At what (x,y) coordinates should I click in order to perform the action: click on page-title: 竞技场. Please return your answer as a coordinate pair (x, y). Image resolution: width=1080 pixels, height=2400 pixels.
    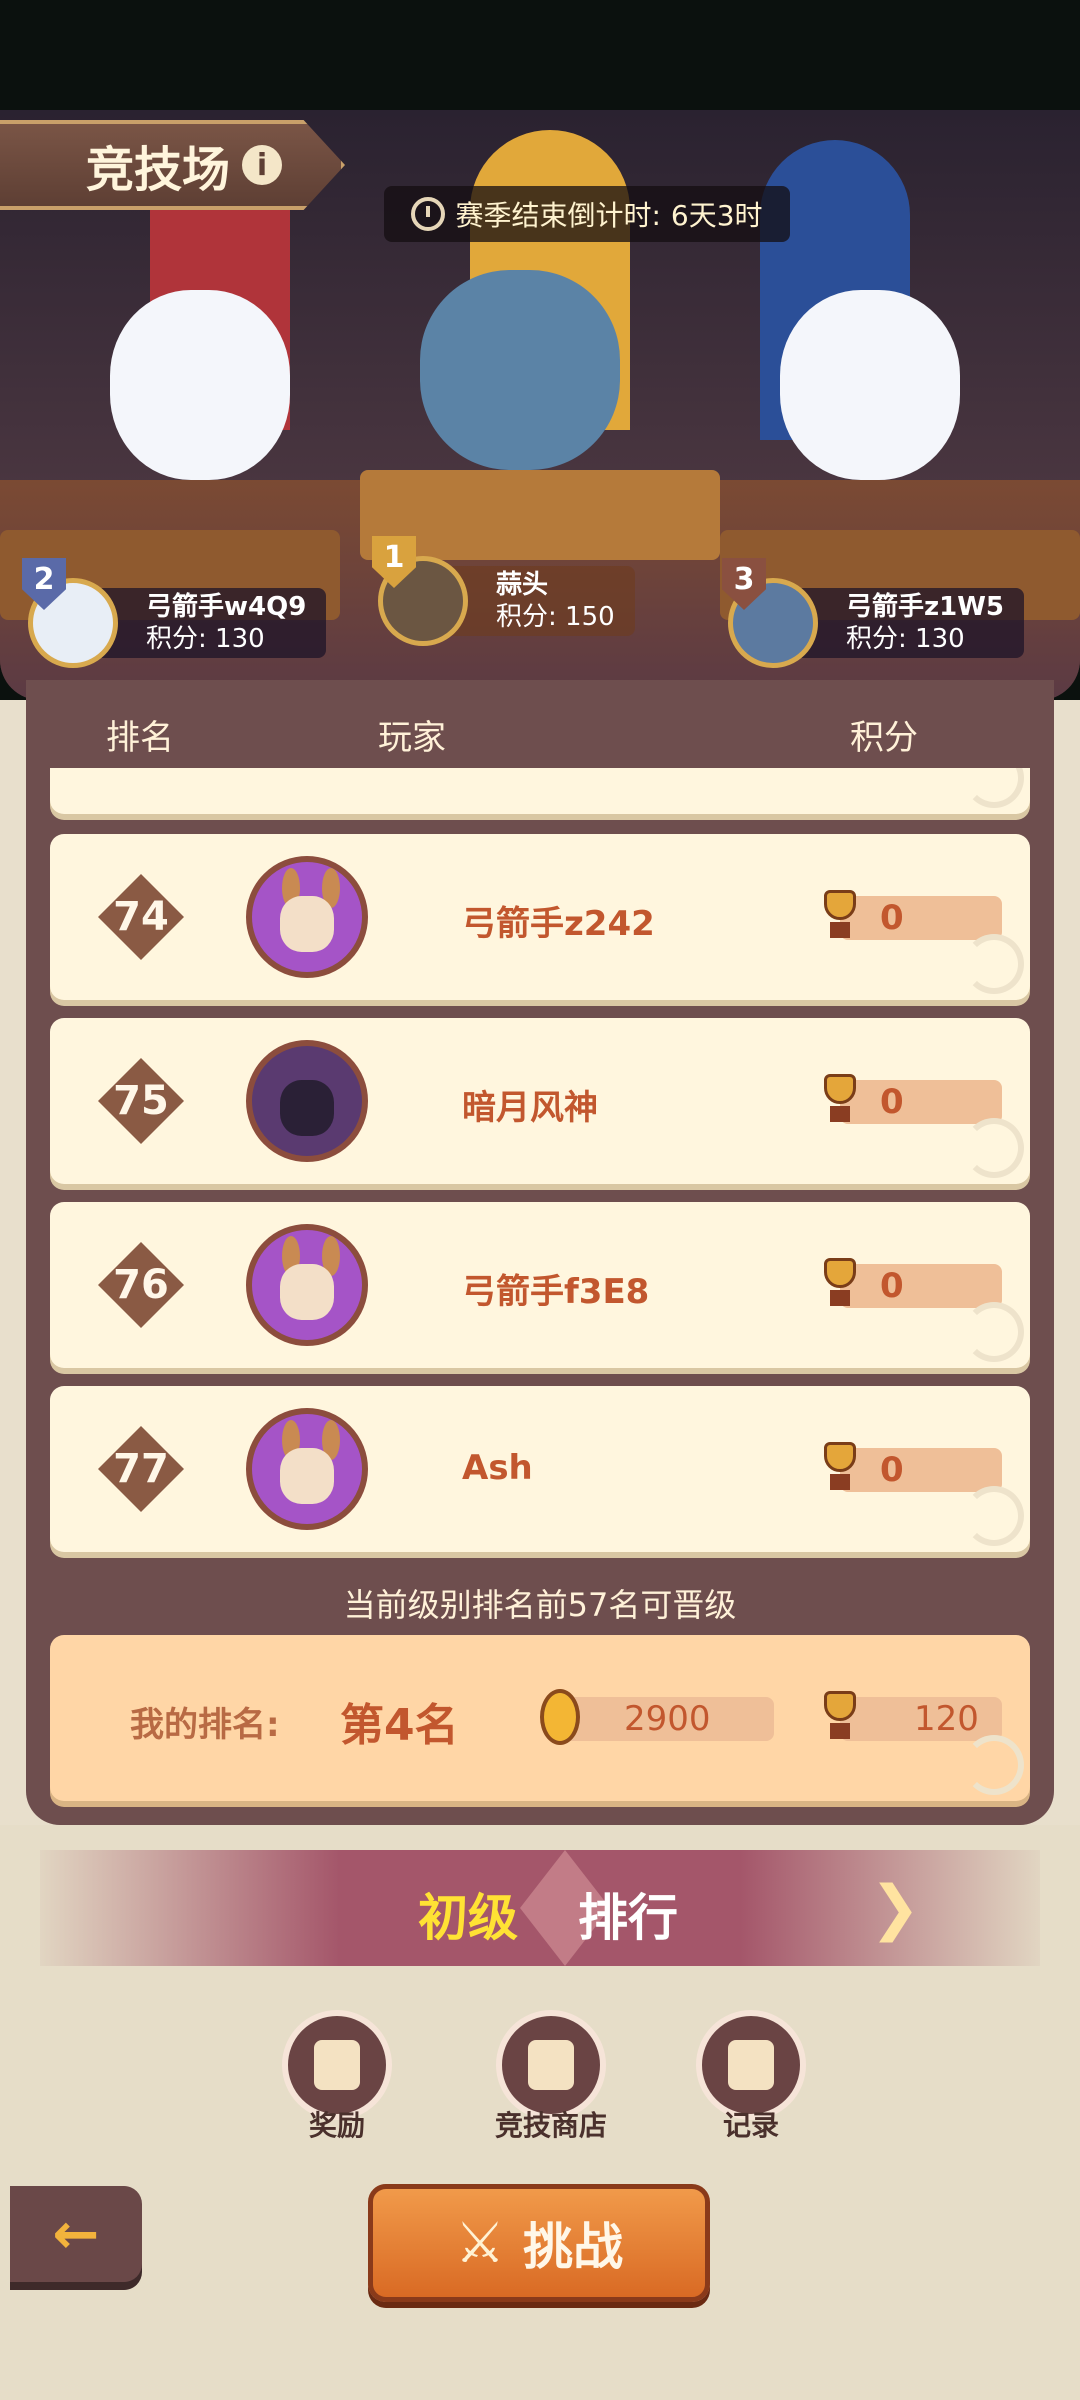
    Looking at the image, I should click on (158, 170).